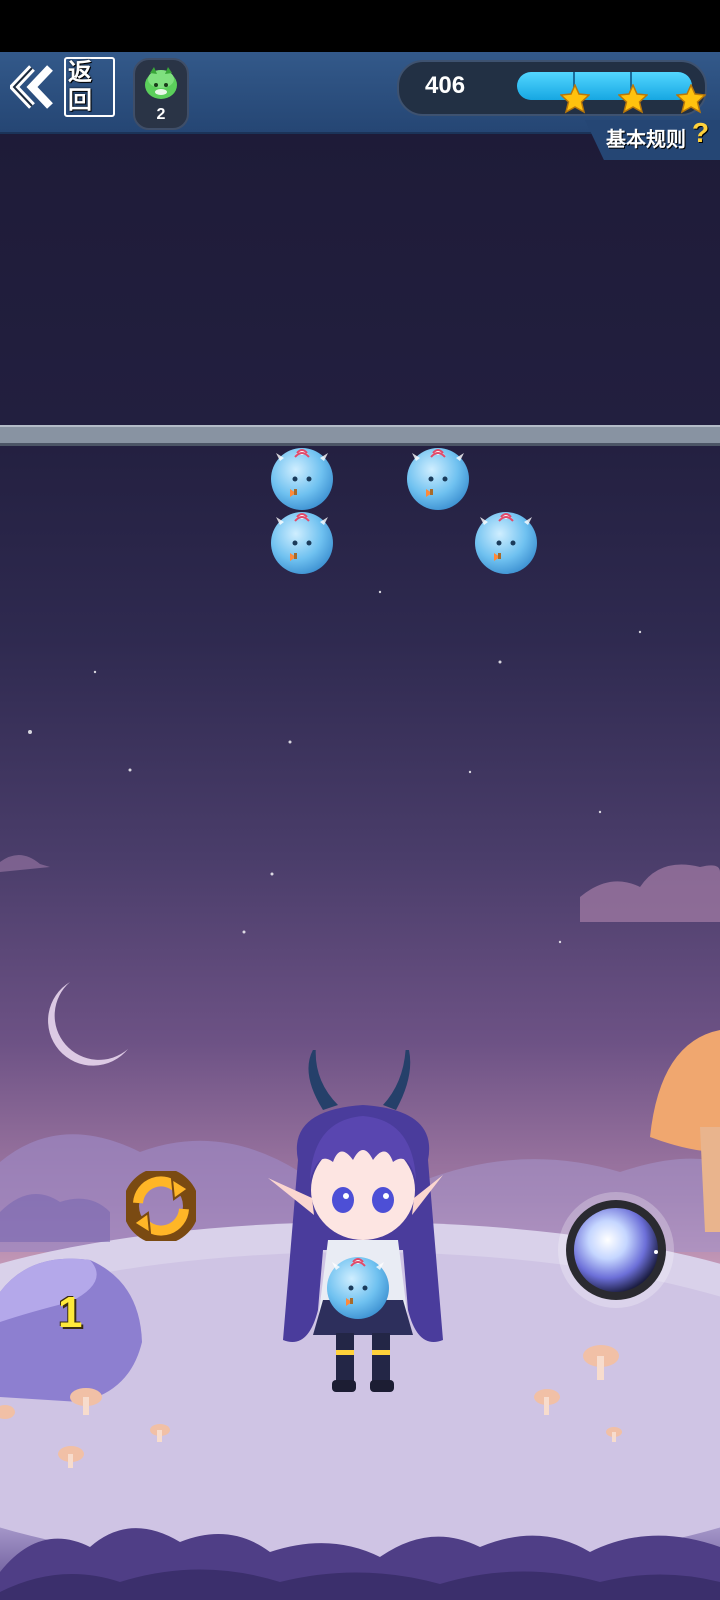 The height and width of the screenshot is (1600, 720). Describe the element at coordinates (700, 133) in the screenshot. I see `help-icon: ?` at that location.